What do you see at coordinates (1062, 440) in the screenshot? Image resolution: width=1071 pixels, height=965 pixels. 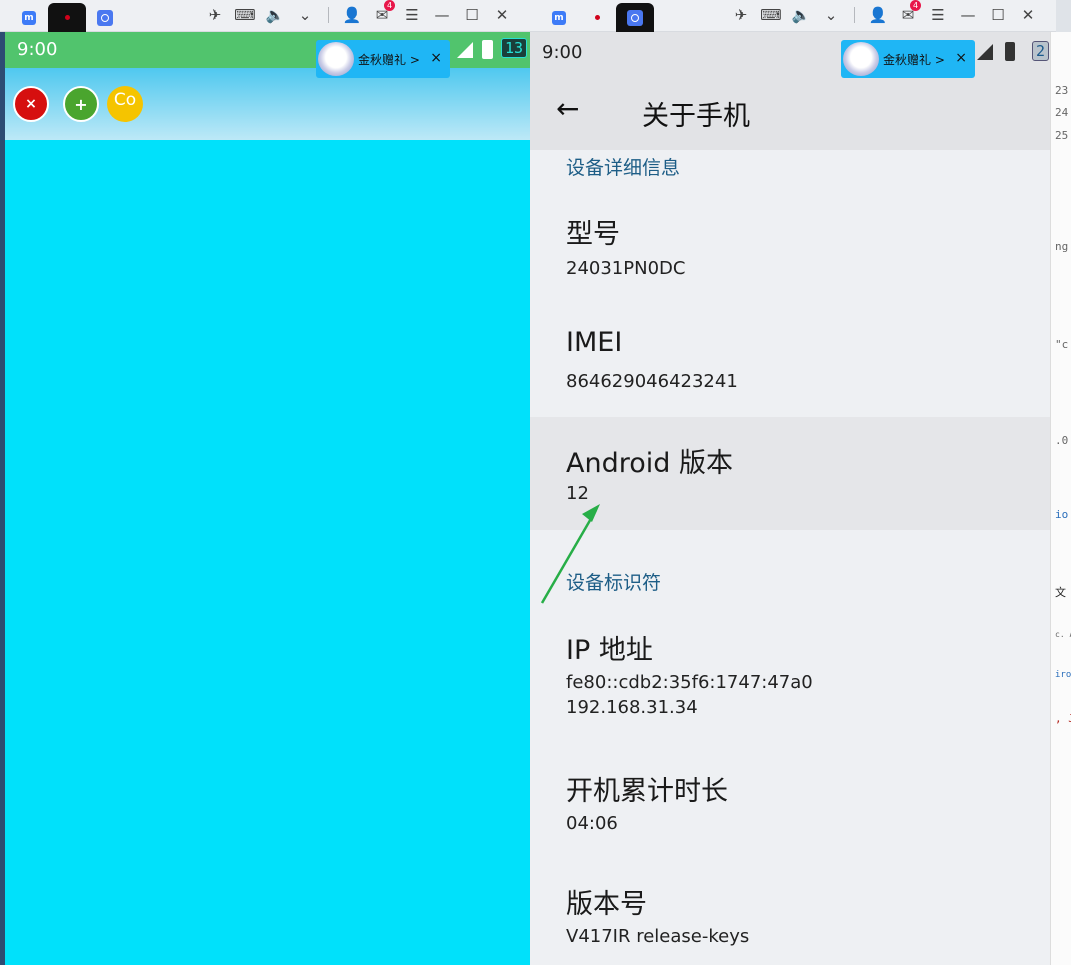 I see `strip-text: .0` at bounding box center [1062, 440].